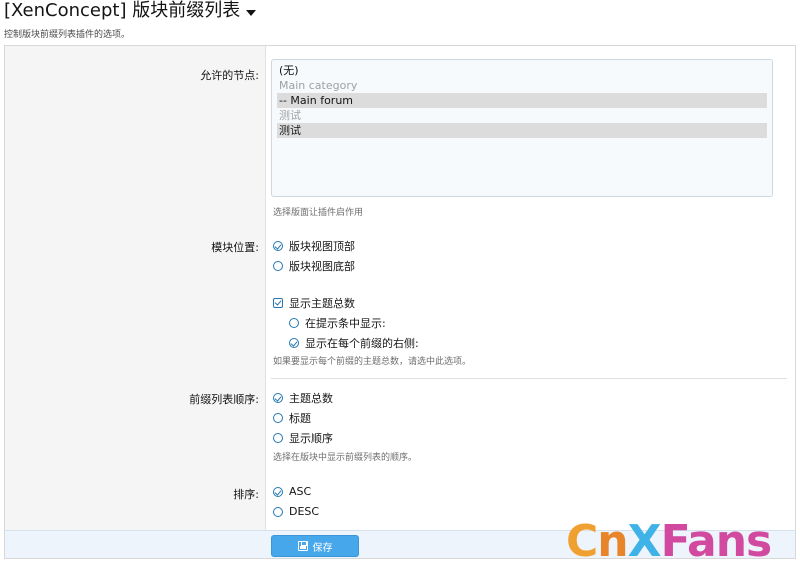 The width and height of the screenshot is (800, 574). What do you see at coordinates (311, 398) in the screenshot?
I see `order-count-label: 主题总数` at bounding box center [311, 398].